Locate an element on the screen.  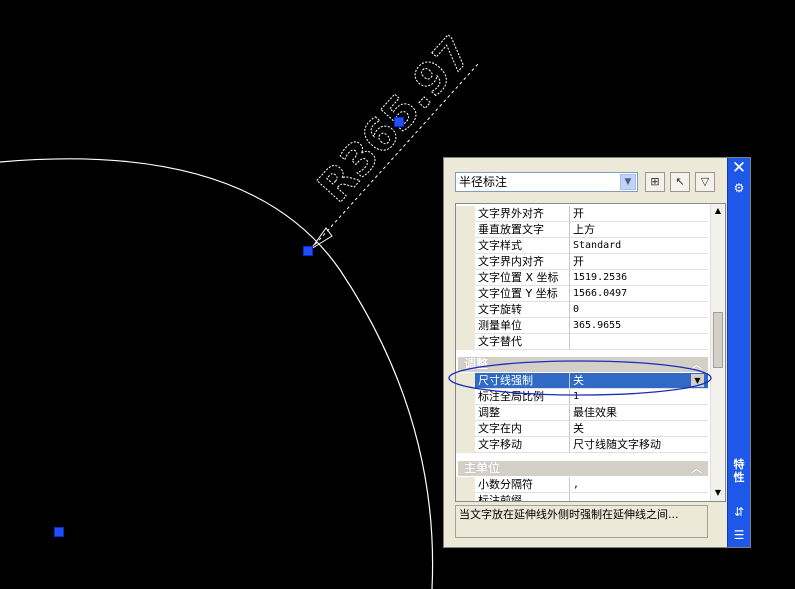
property-row: 标注前缀 is located at coordinates (584, 497).